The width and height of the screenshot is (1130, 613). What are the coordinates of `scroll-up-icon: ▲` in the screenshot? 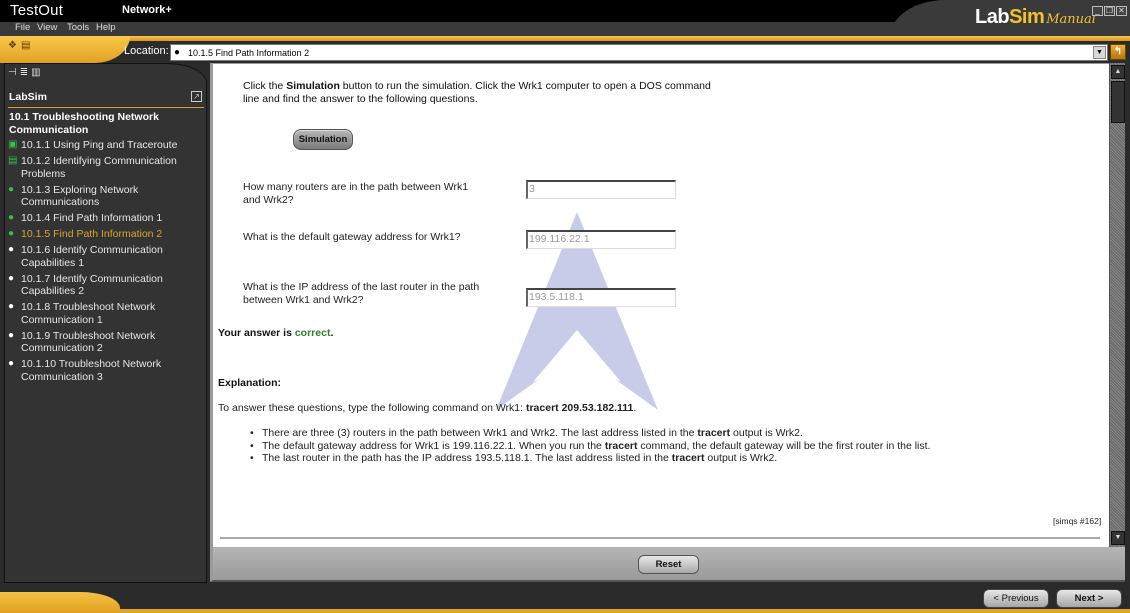 It's located at (1118, 72).